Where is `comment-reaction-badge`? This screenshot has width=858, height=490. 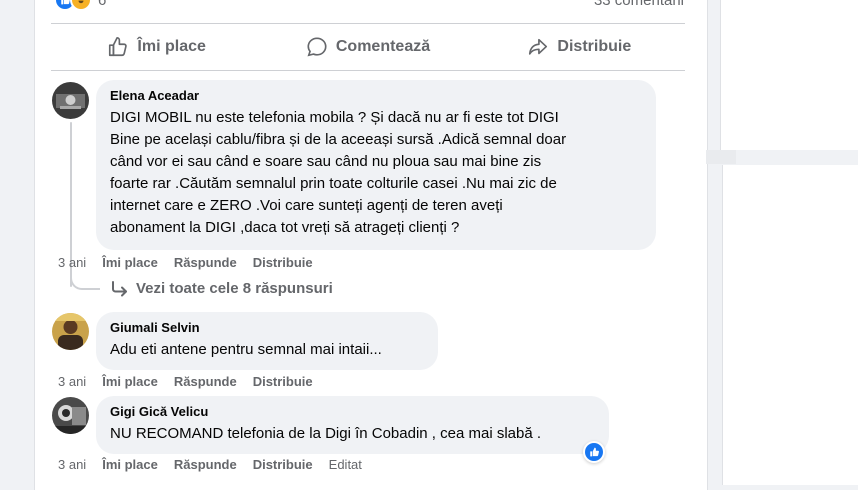 comment-reaction-badge is located at coordinates (594, 452).